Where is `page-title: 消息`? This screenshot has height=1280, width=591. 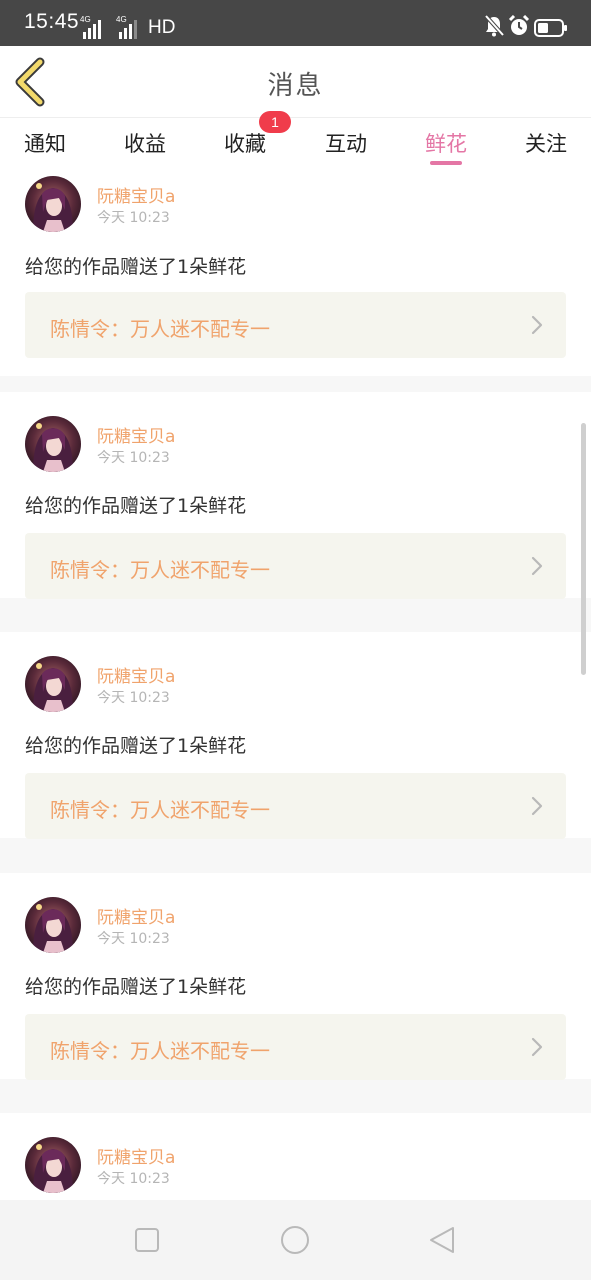
page-title: 消息 is located at coordinates (295, 86).